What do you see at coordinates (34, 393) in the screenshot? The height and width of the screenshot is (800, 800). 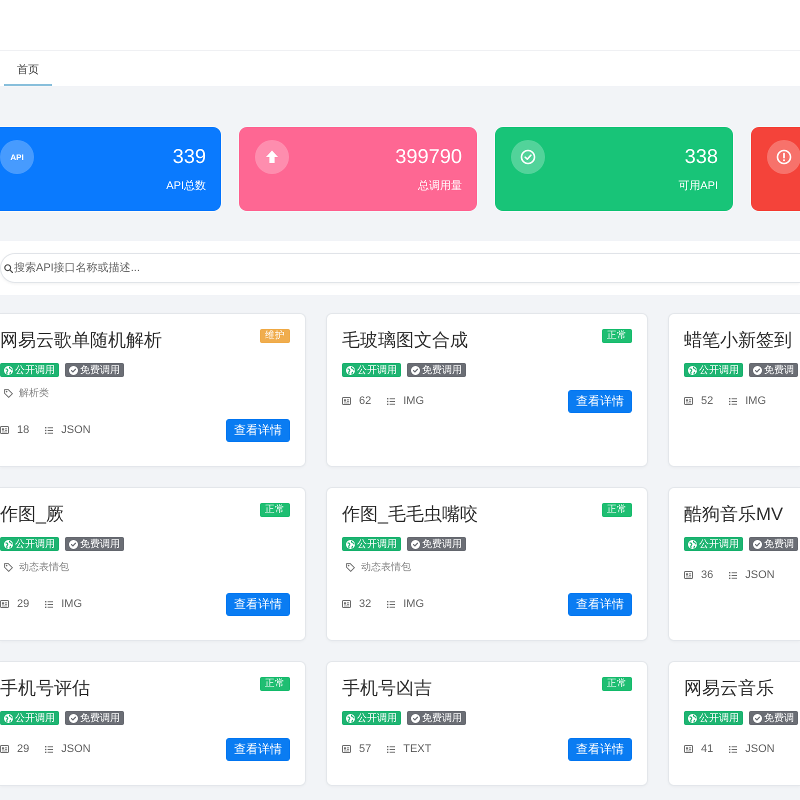 I see `category-label: 解析类` at bounding box center [34, 393].